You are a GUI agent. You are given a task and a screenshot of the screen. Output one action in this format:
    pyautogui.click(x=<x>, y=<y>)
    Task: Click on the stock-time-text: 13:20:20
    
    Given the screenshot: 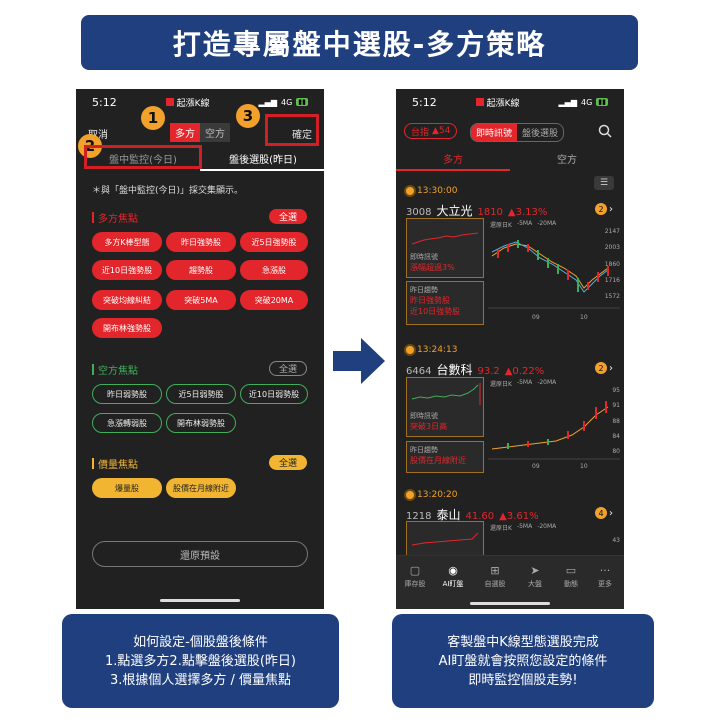 What is the action you would take?
    pyautogui.click(x=437, y=495)
    